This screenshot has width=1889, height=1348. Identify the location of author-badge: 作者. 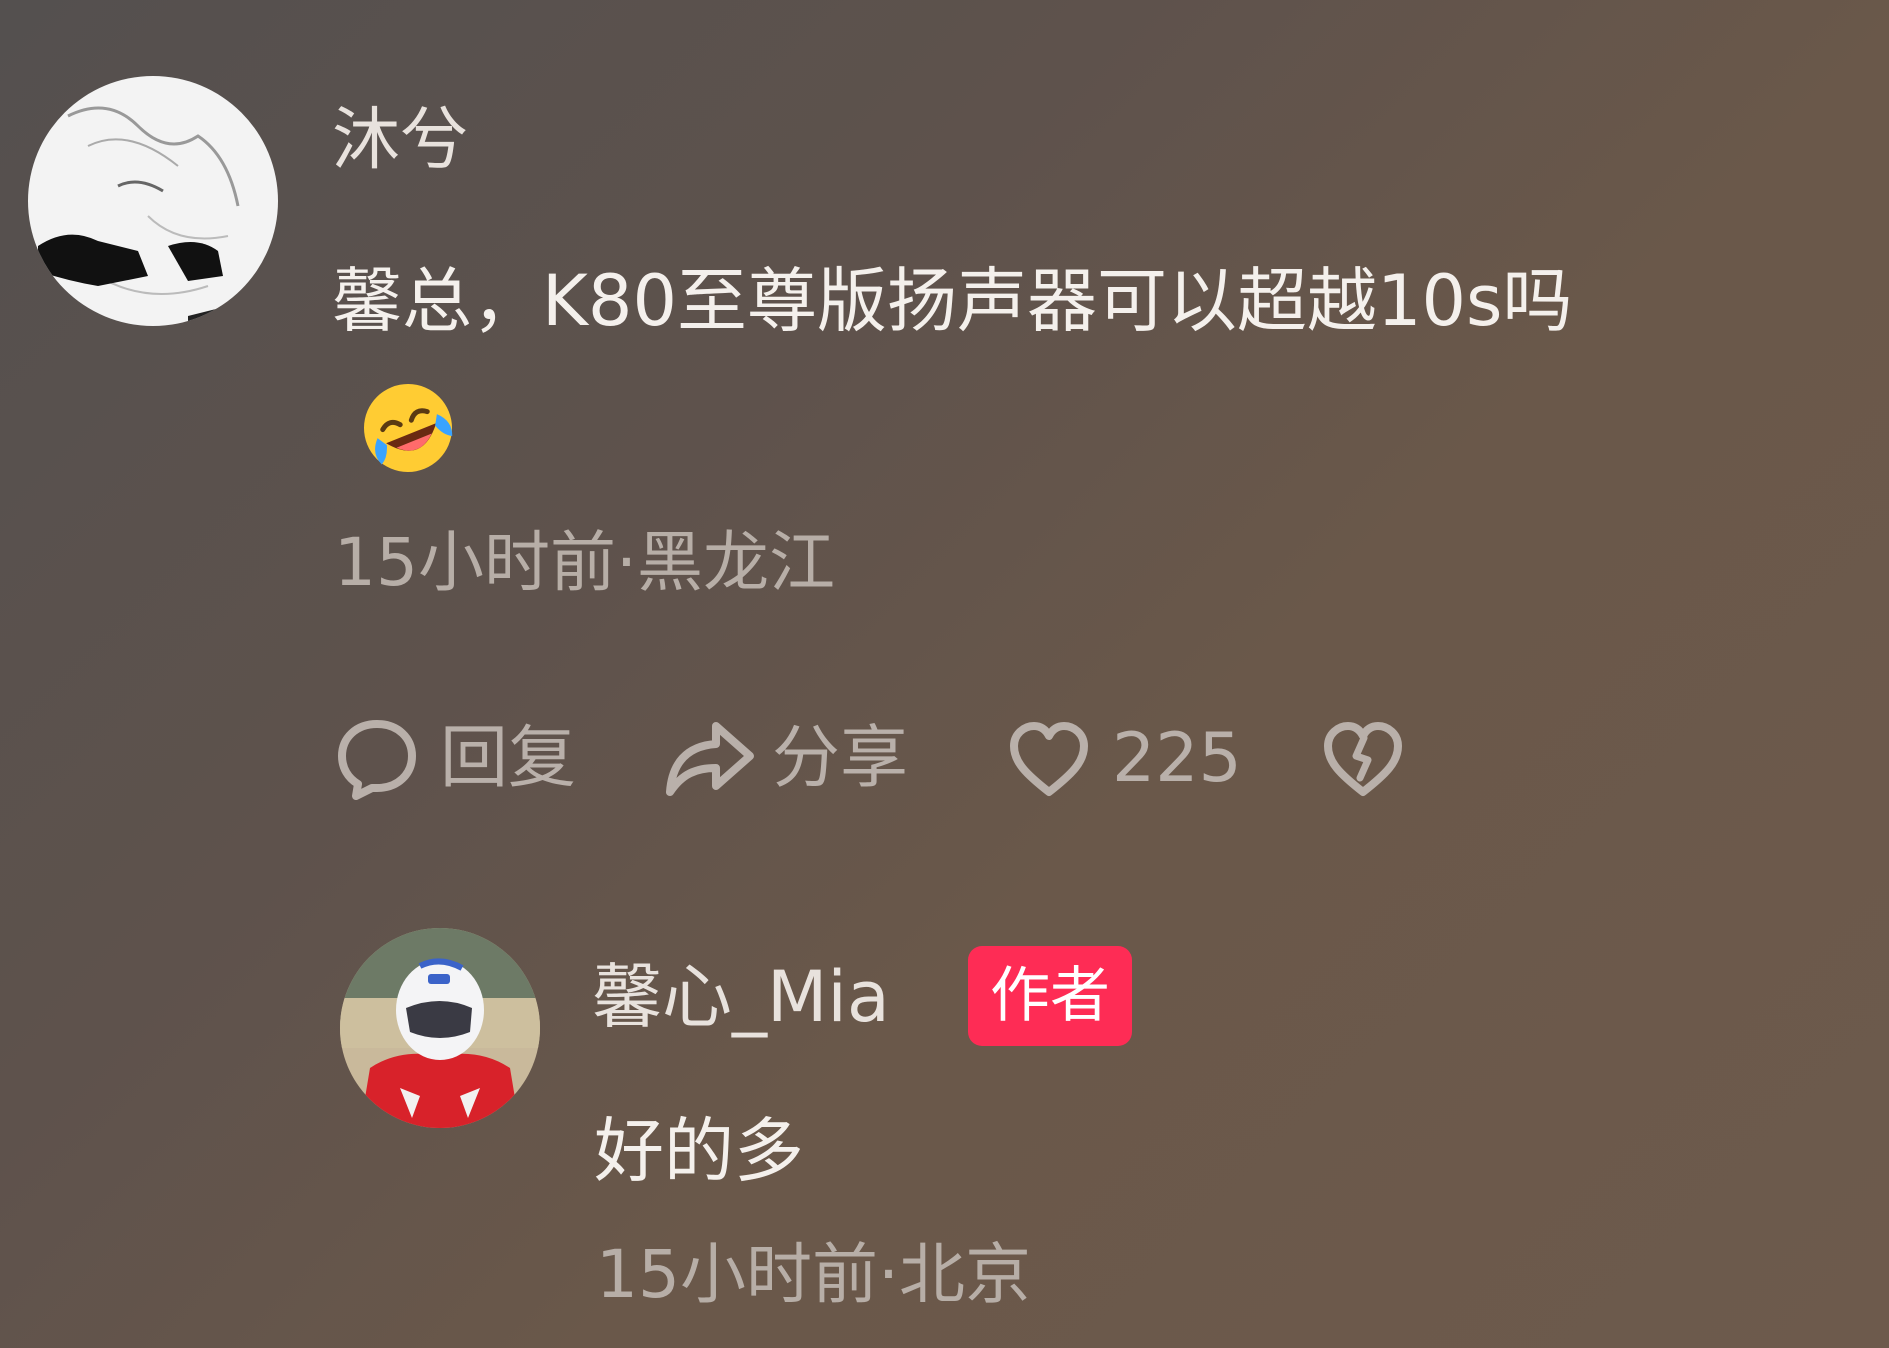
(1050, 996).